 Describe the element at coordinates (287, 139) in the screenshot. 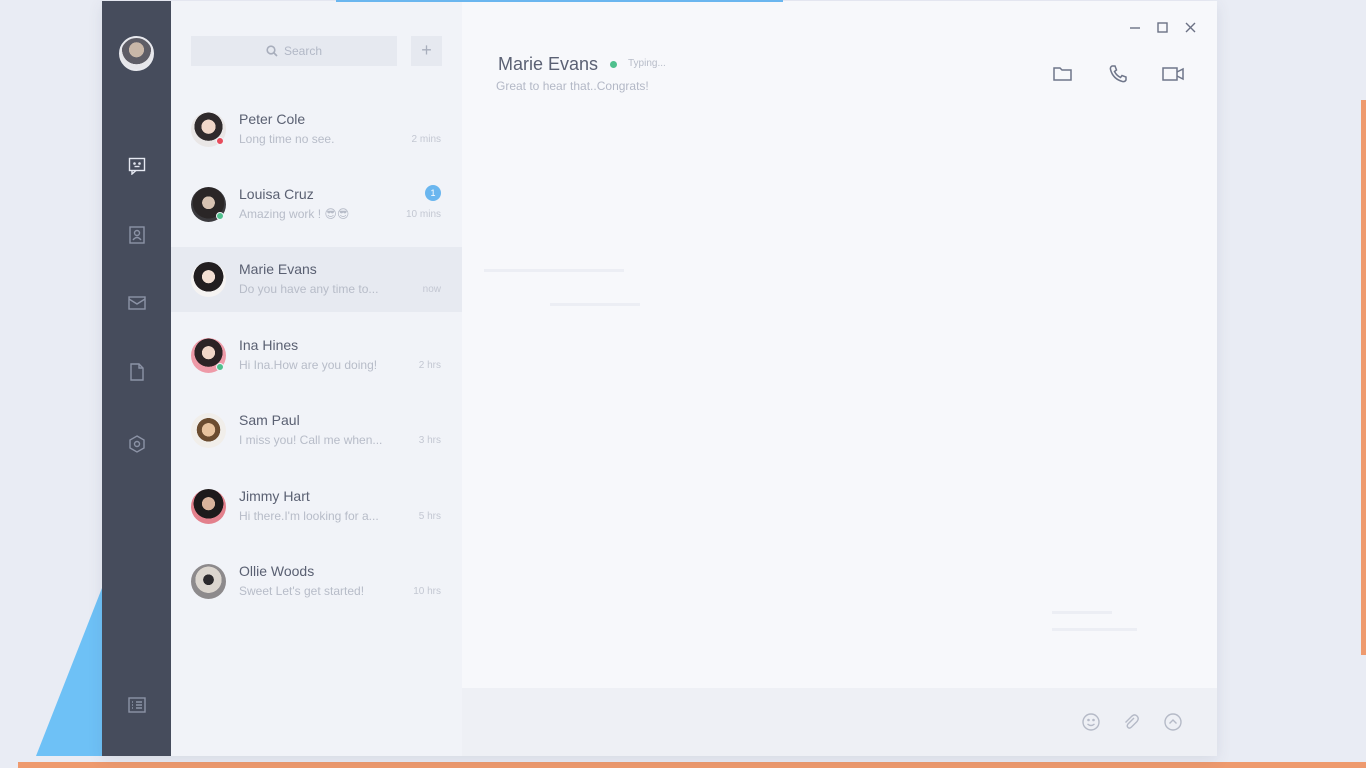

I see `last-message: Long time no see.` at that location.